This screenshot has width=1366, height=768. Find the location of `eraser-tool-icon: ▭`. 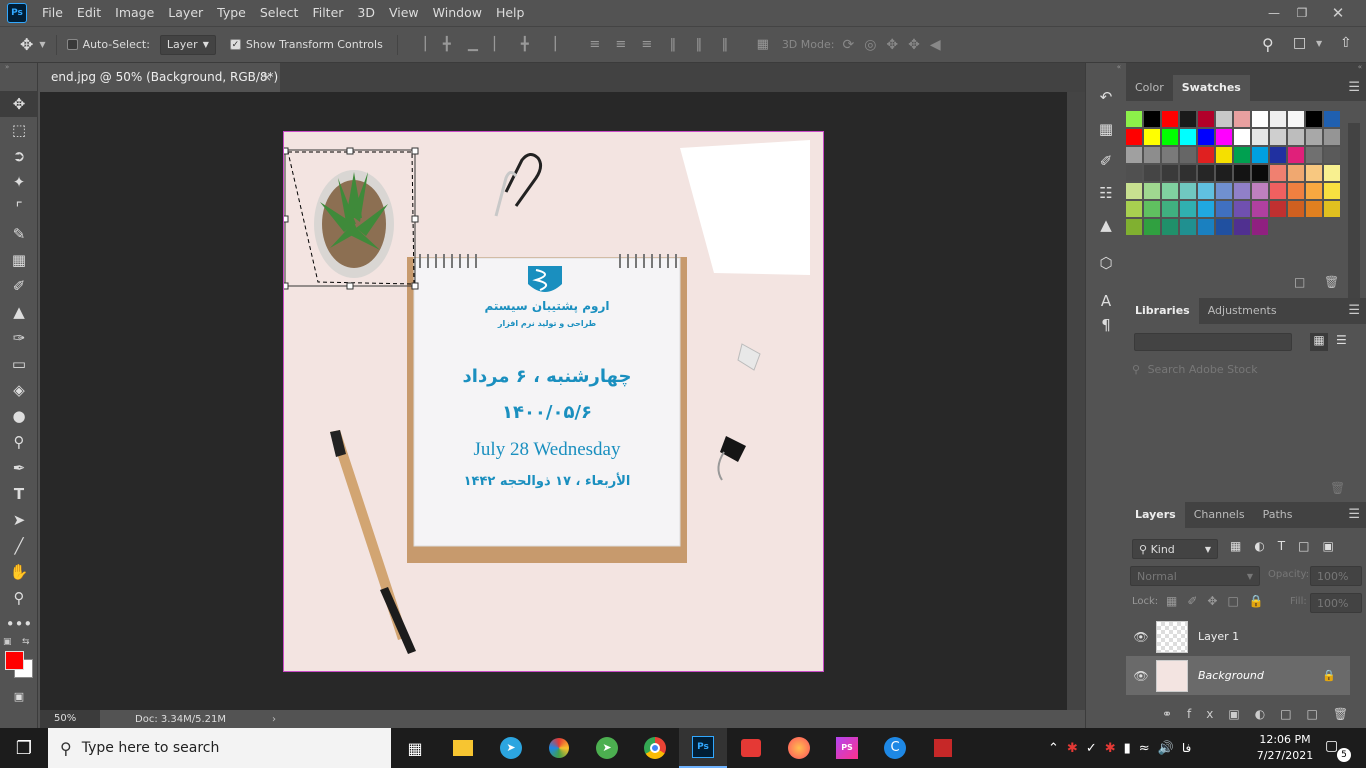

eraser-tool-icon: ▭ is located at coordinates (19, 364).